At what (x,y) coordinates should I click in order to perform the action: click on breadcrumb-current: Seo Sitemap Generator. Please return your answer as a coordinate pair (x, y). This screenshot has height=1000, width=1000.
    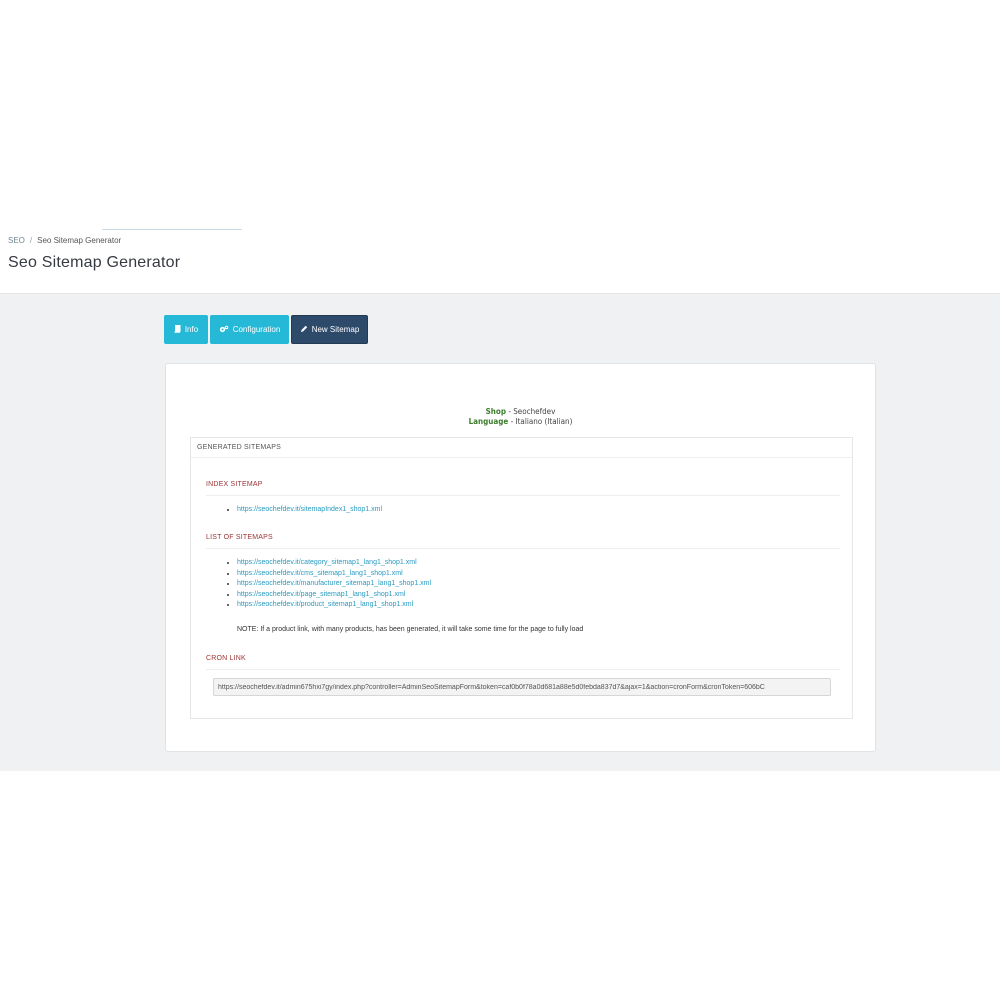
    Looking at the image, I should click on (79, 240).